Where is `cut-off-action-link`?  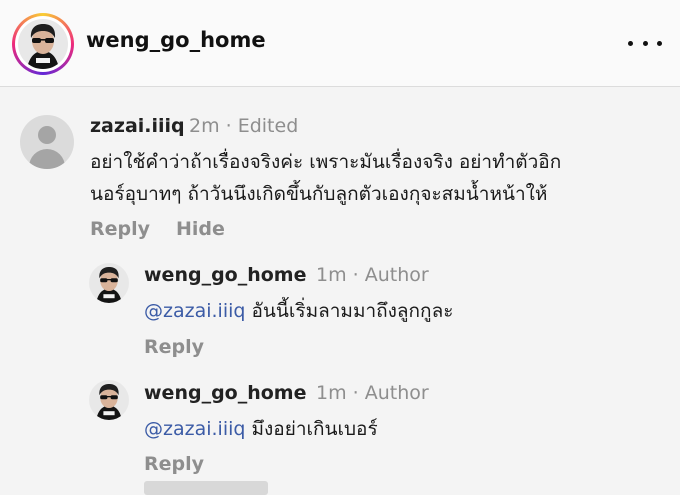
cut-off-action-link is located at coordinates (206, 488).